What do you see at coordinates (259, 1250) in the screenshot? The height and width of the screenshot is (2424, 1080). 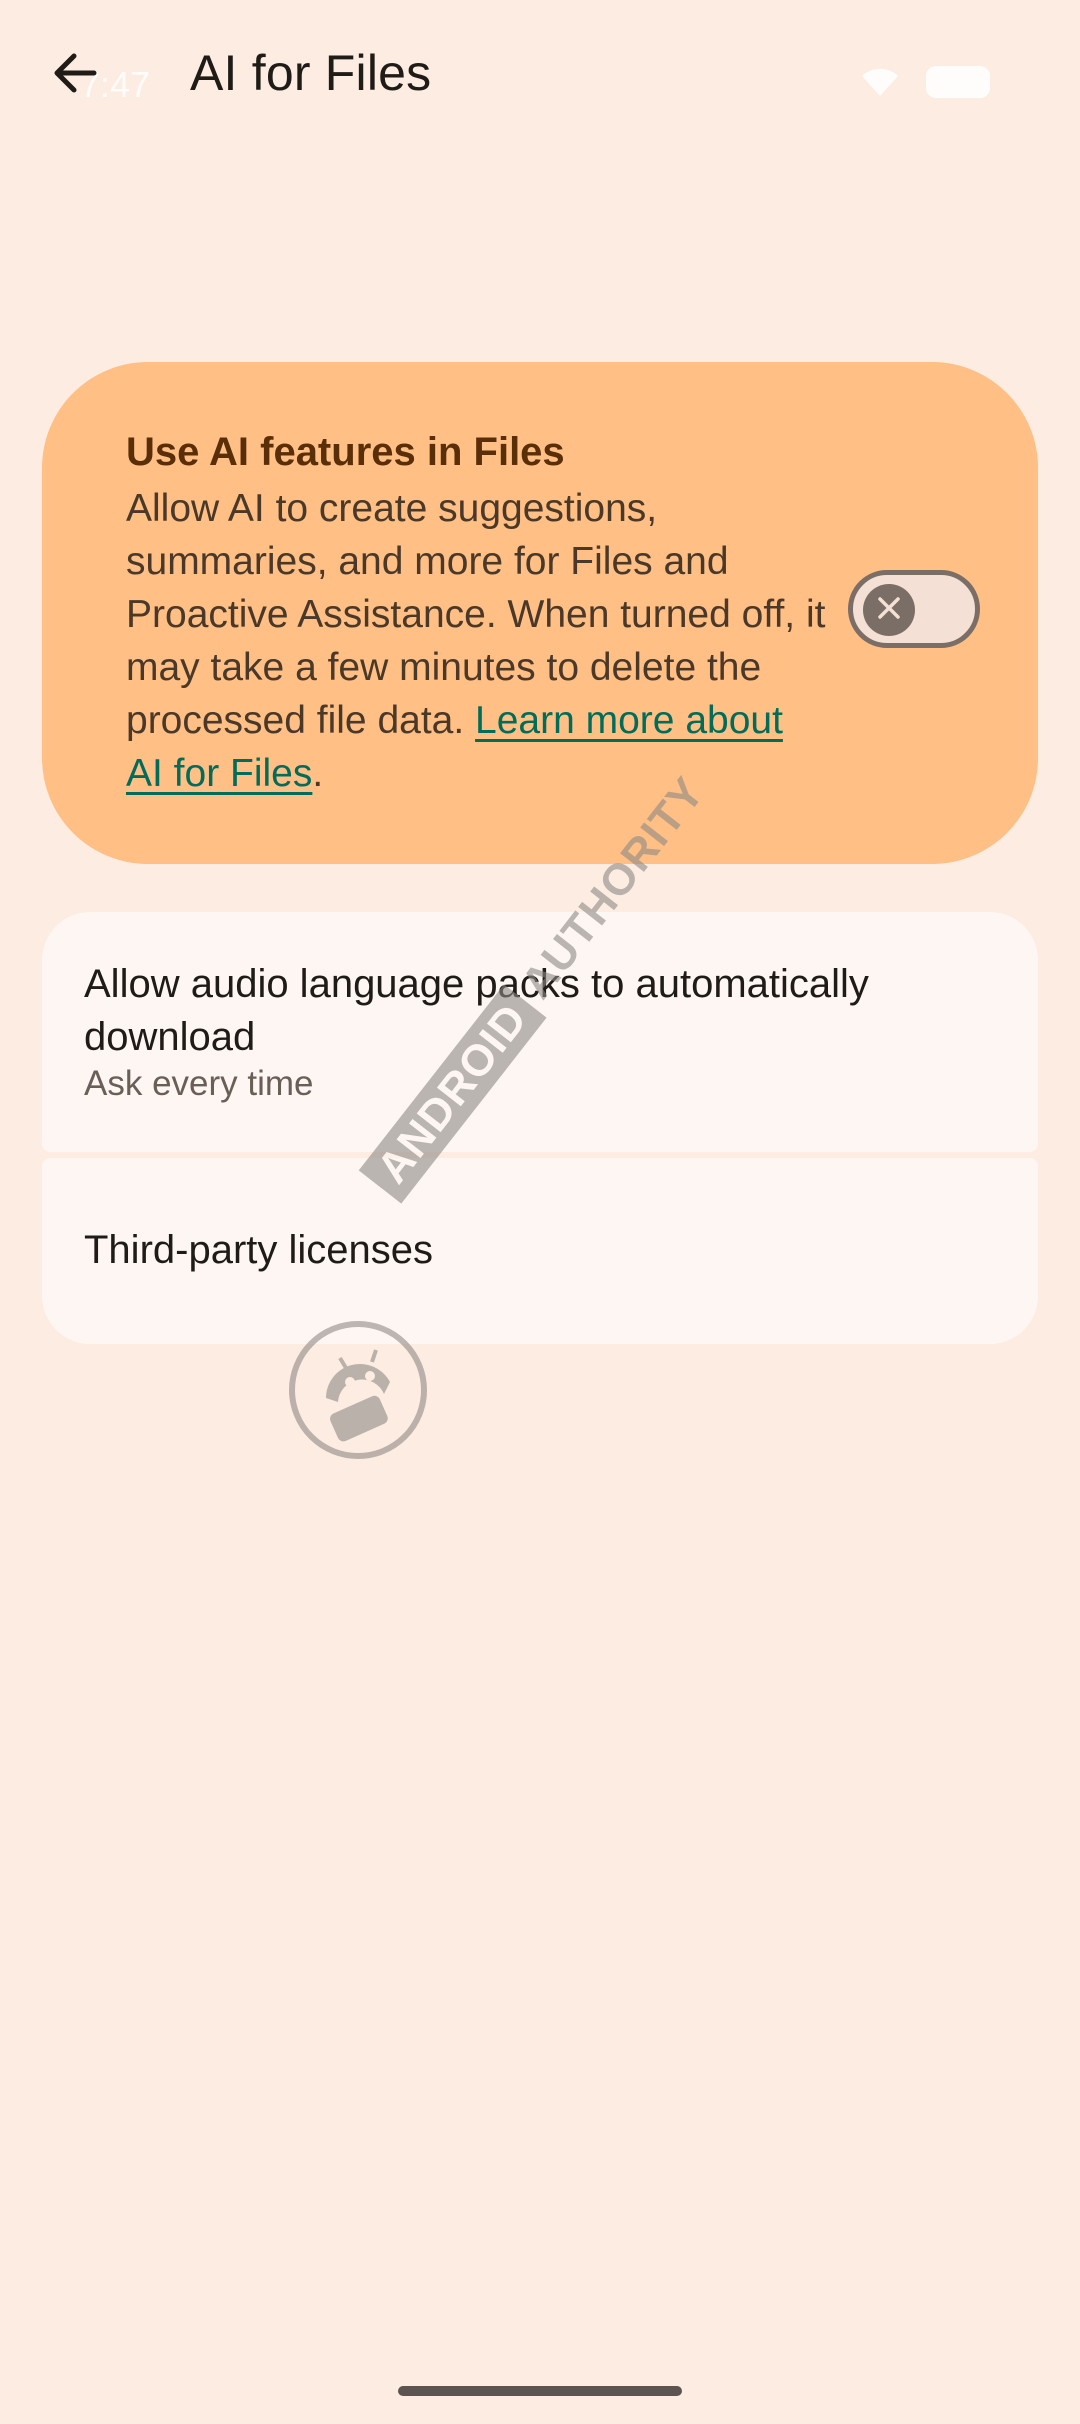 I see `setting-third-party-licenses-title: Third-party licenses` at bounding box center [259, 1250].